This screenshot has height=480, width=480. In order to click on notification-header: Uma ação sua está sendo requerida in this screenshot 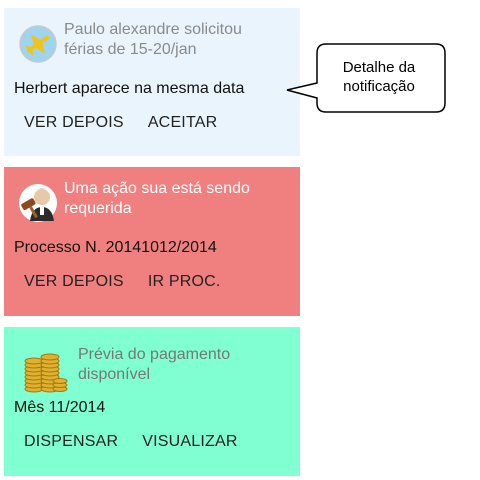, I will do `click(151, 201)`.